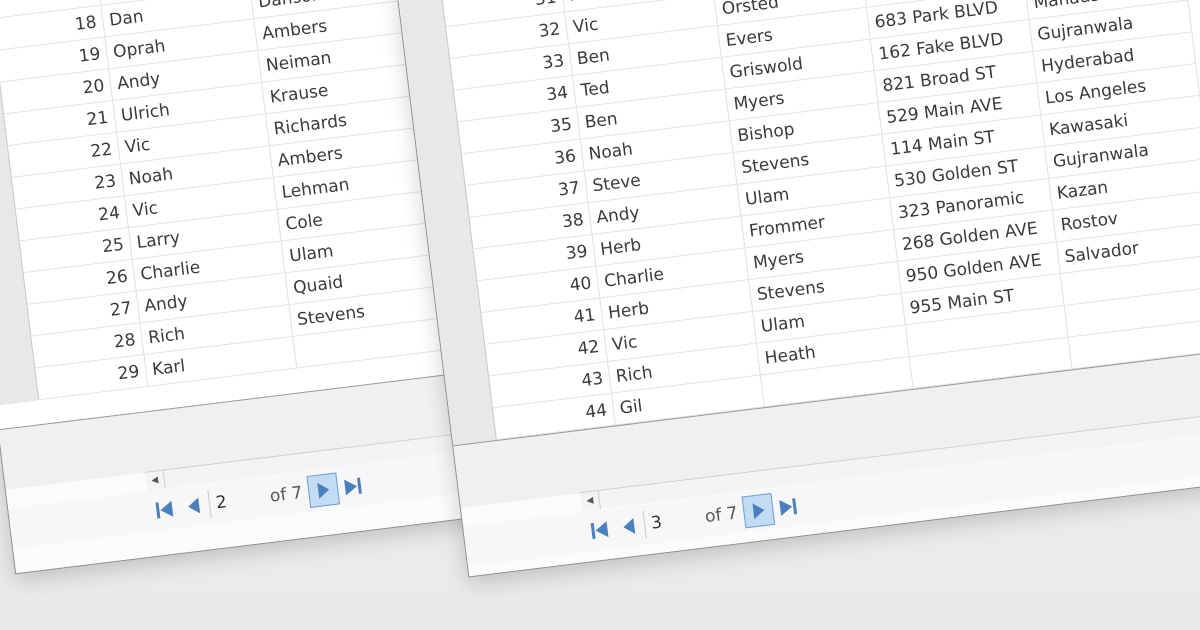  Describe the element at coordinates (20, 387) in the screenshot. I see `row-header` at that location.